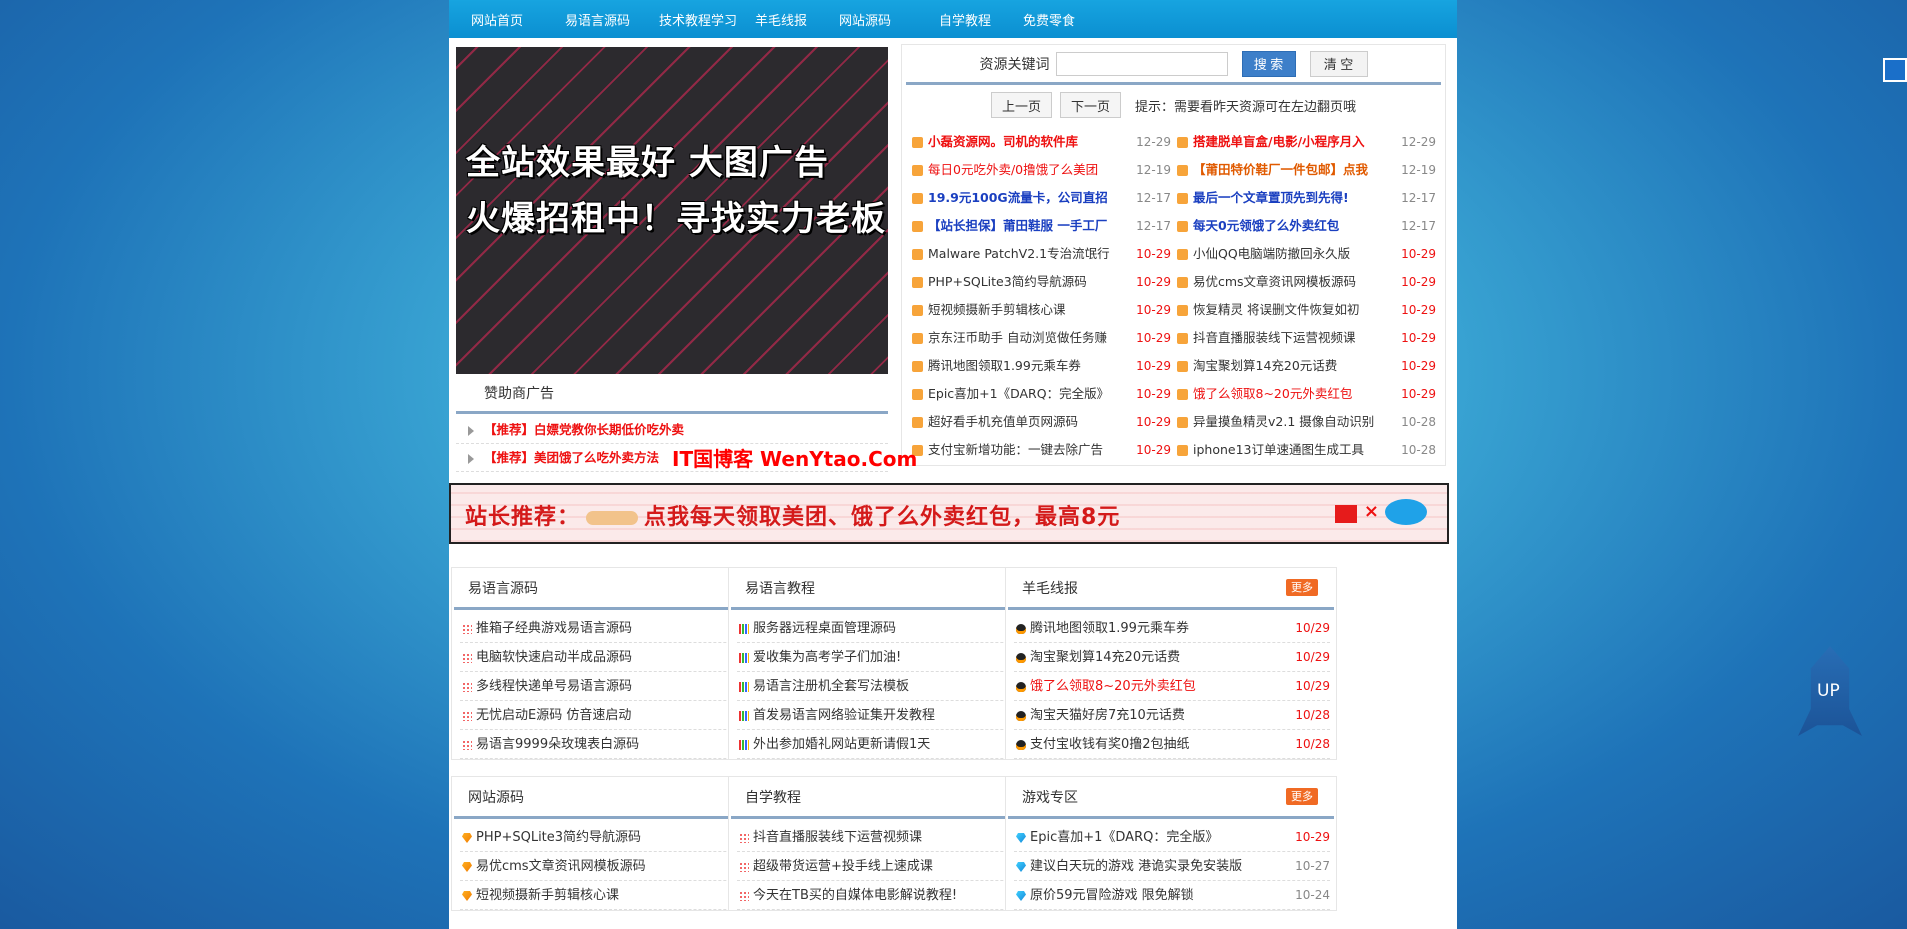 This screenshot has height=929, width=1907. Describe the element at coordinates (672, 430) in the screenshot. I see `sponsor-item: 【推荐】白嫖党教你长期低价吃外卖` at that location.